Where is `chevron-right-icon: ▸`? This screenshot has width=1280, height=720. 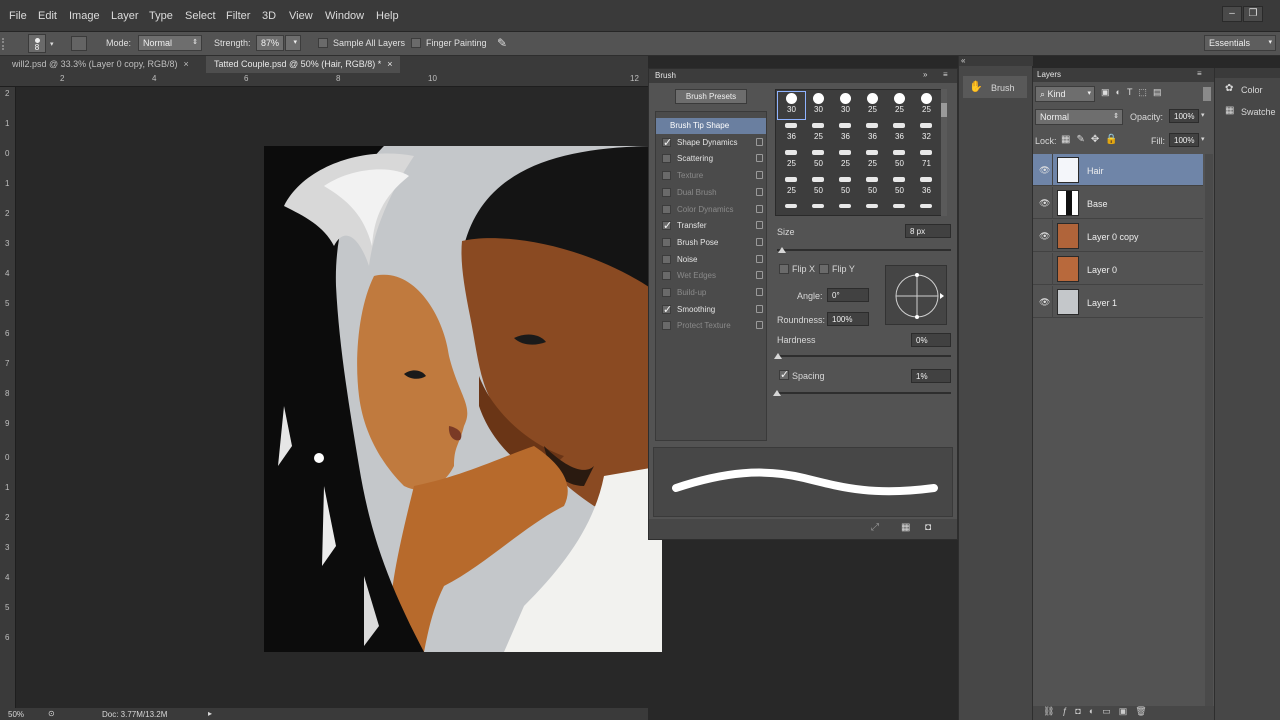 chevron-right-icon: ▸ is located at coordinates (210, 713).